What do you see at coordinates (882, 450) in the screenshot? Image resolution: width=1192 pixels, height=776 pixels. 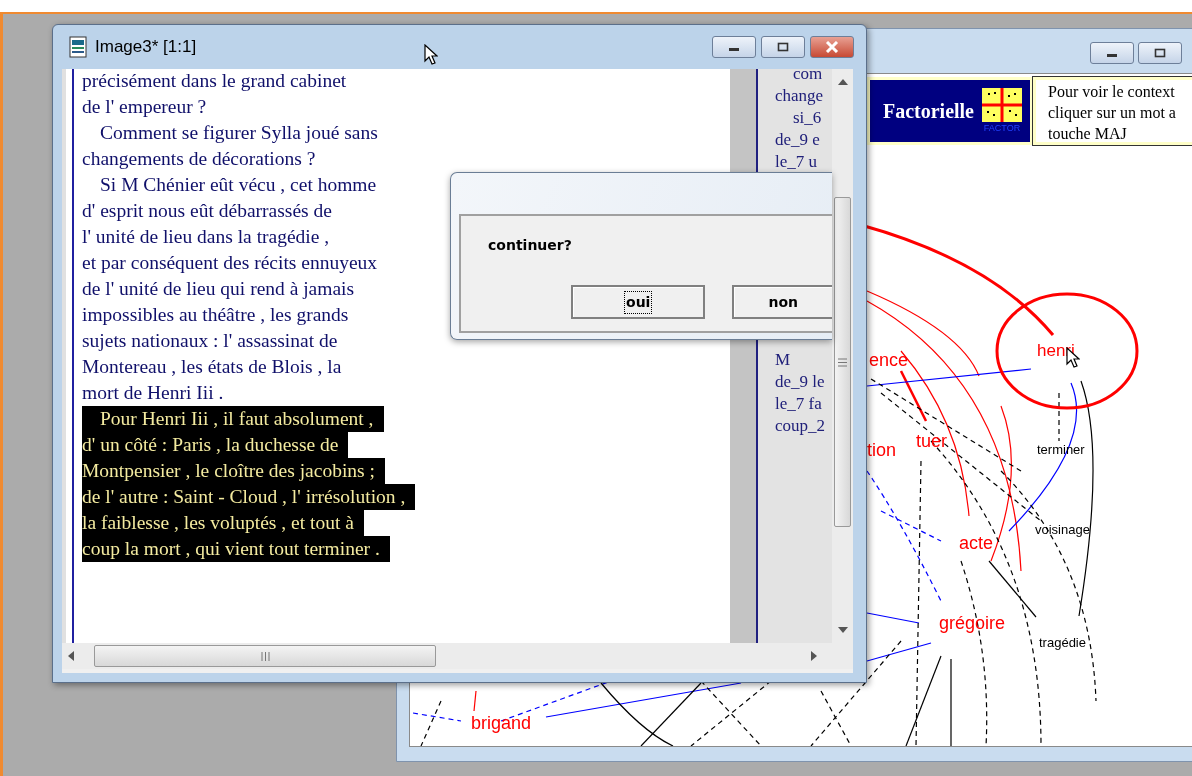 I see `node-label: tion` at bounding box center [882, 450].